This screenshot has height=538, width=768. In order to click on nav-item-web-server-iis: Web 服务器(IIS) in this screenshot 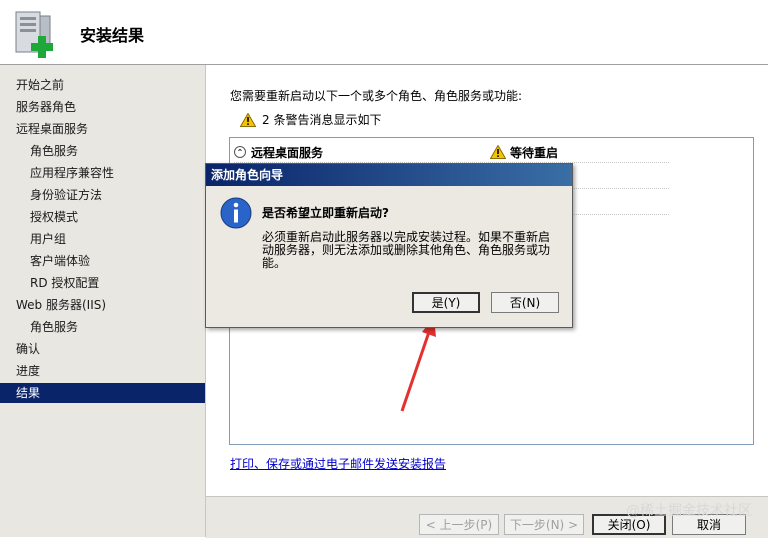, I will do `click(102, 305)`.